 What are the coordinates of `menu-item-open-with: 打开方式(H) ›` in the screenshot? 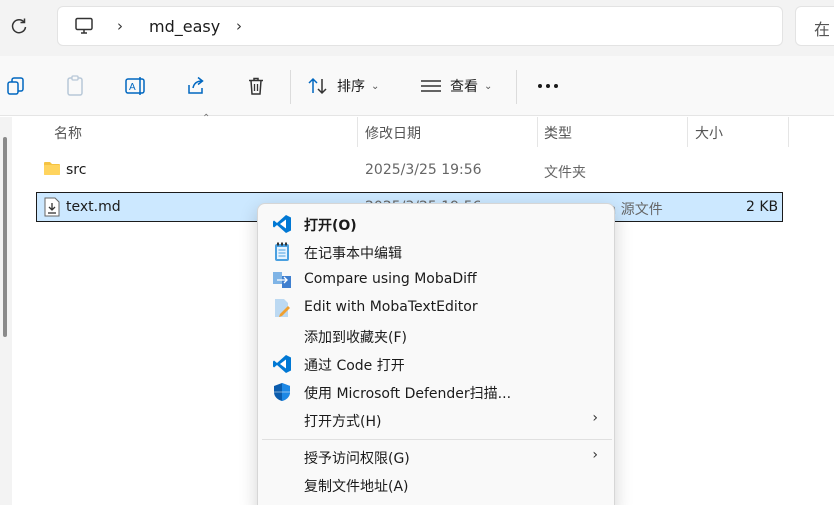 It's located at (437, 420).